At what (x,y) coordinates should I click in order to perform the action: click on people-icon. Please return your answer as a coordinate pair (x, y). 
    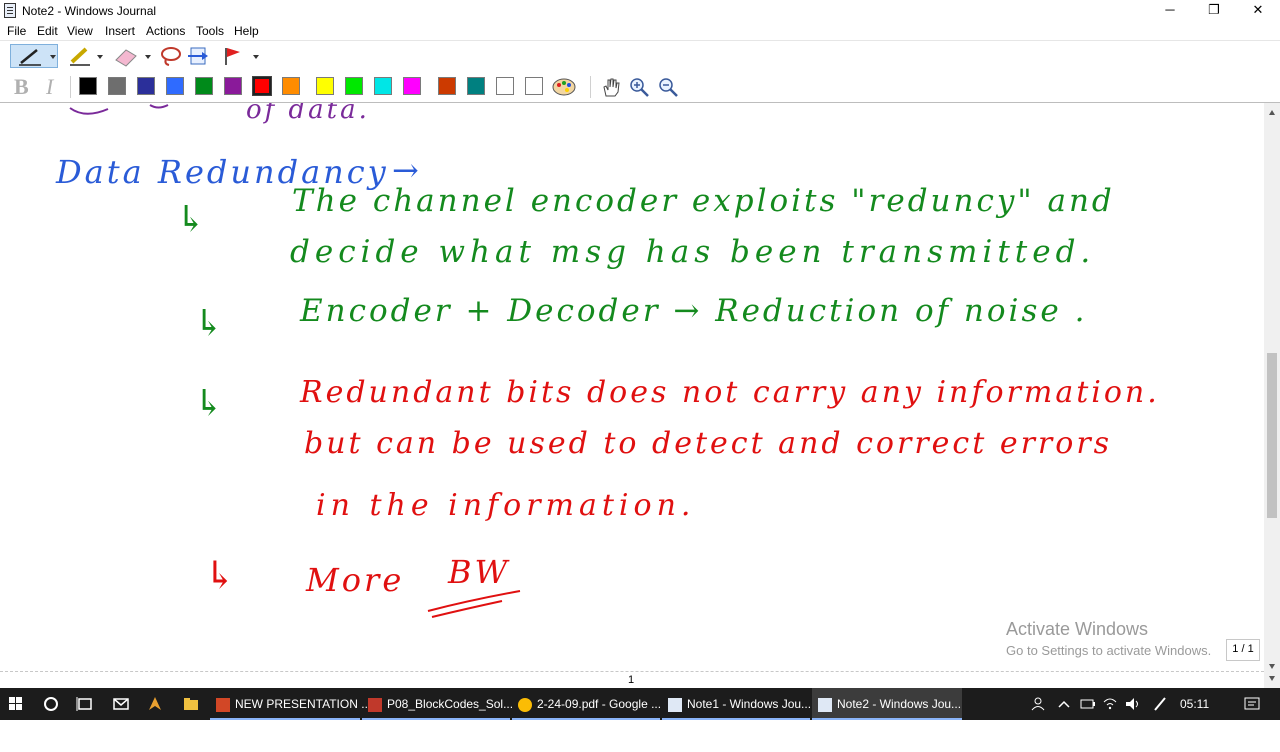
    Looking at the image, I should click on (1038, 704).